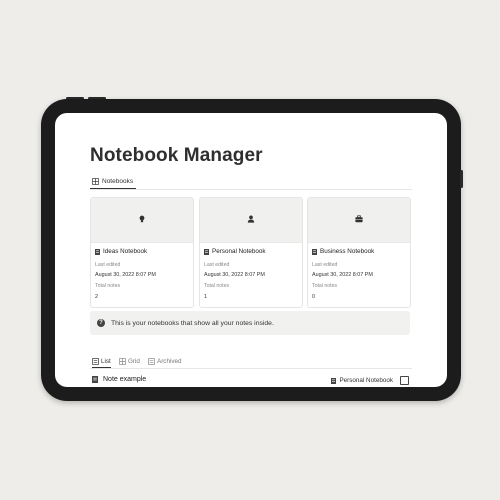 Image resolution: width=500 pixels, height=500 pixels. I want to click on view-tab-grid: Grid, so click(129, 361).